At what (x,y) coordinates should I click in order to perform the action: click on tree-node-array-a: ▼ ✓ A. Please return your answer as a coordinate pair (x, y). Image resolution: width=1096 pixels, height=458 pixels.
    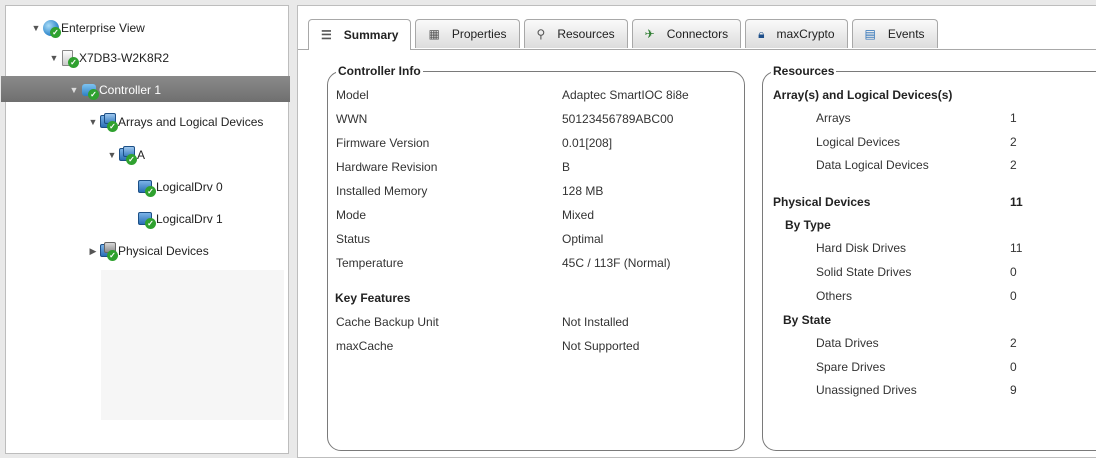
    Looking at the image, I should click on (125, 155).